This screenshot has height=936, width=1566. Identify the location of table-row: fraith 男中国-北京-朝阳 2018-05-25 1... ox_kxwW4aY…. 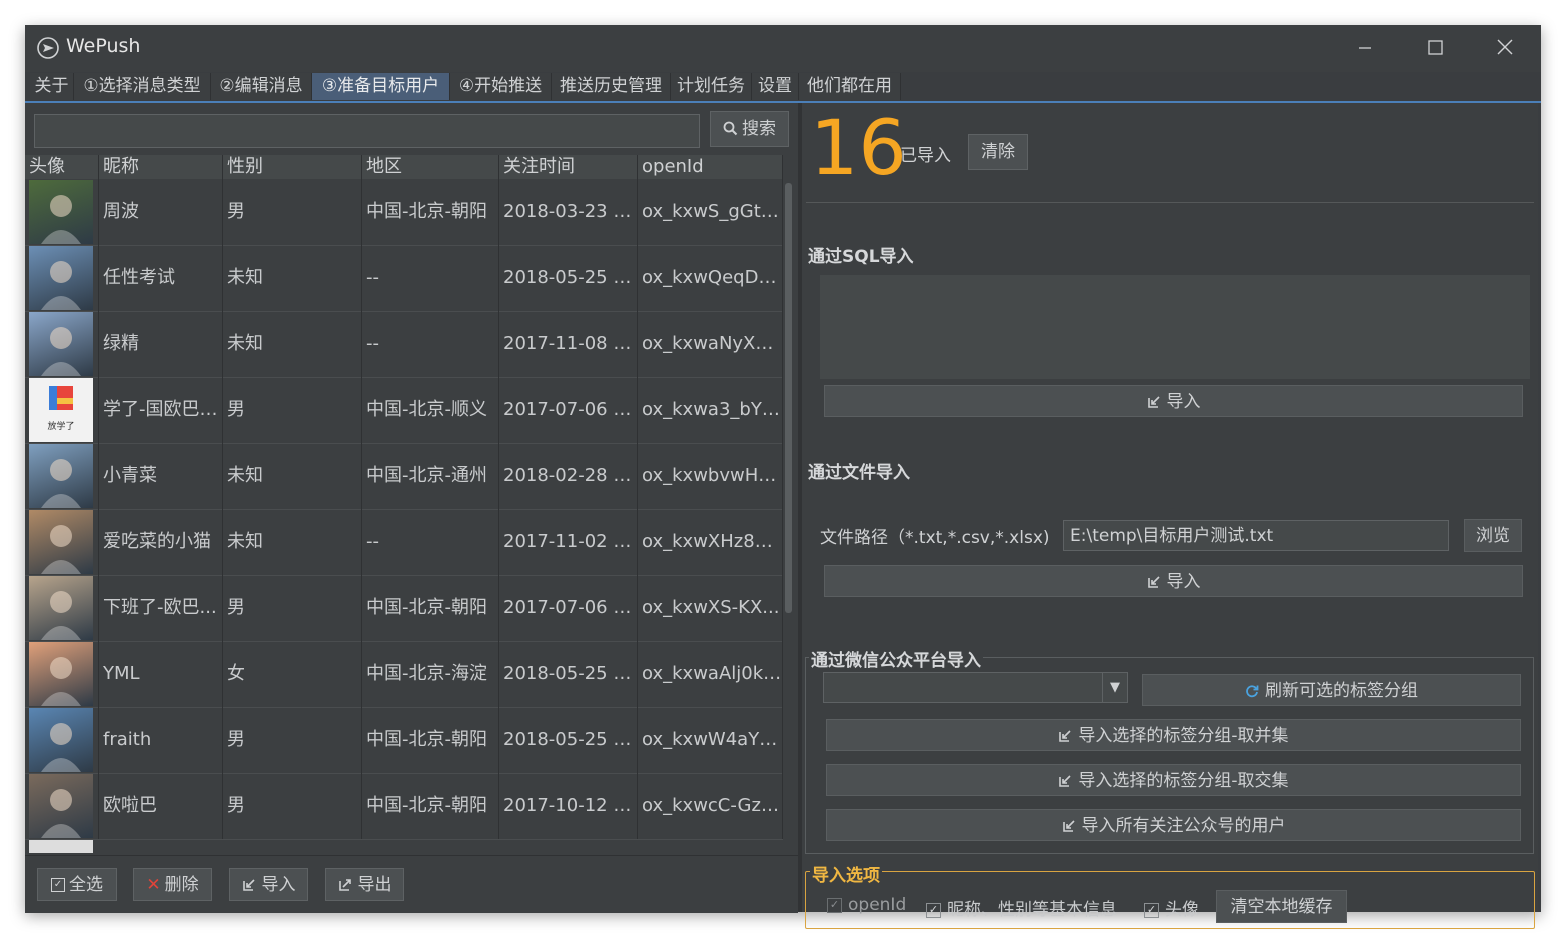
(404, 740).